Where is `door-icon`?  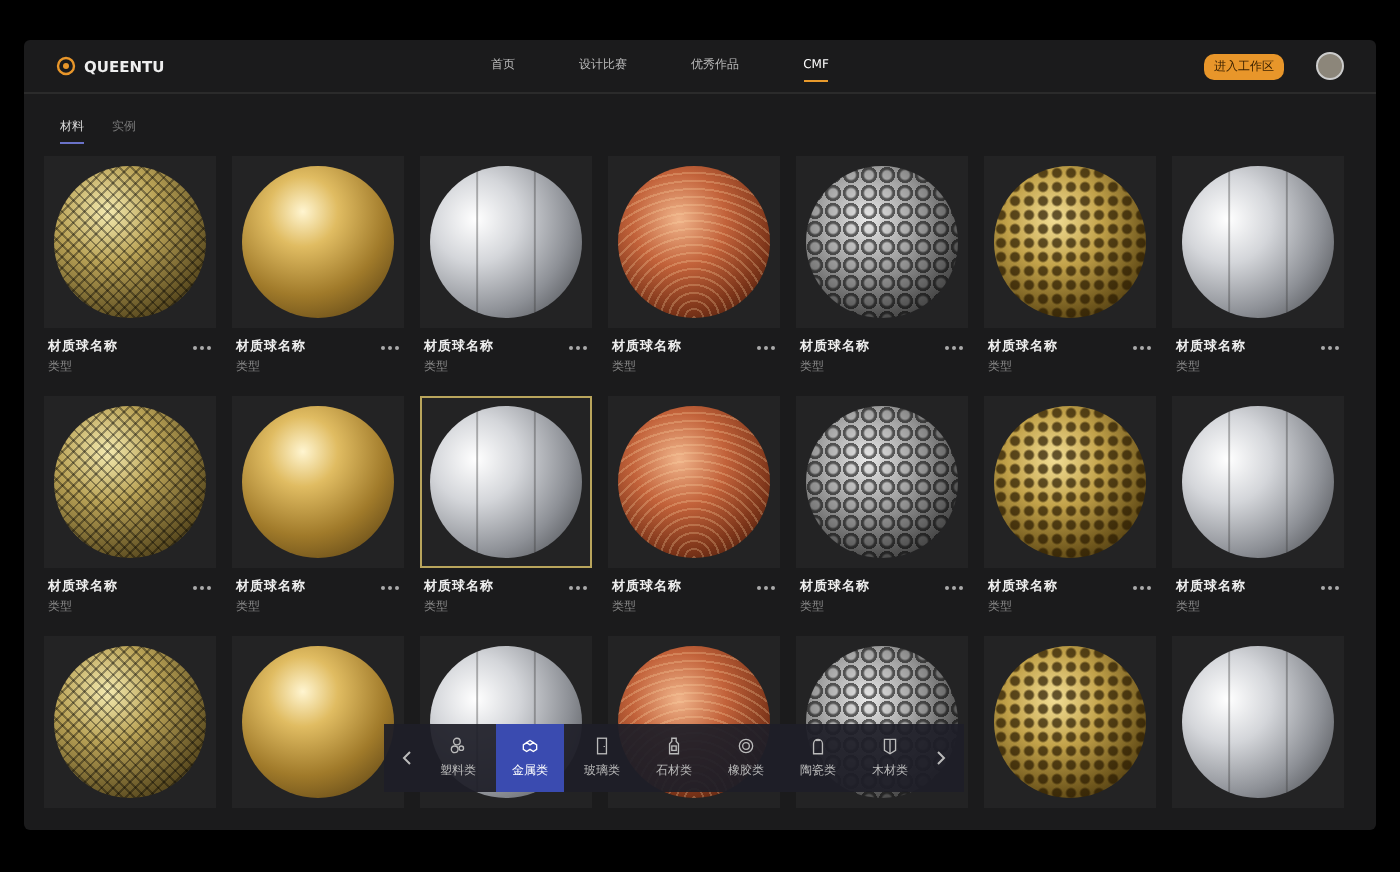
door-icon is located at coordinates (602, 746).